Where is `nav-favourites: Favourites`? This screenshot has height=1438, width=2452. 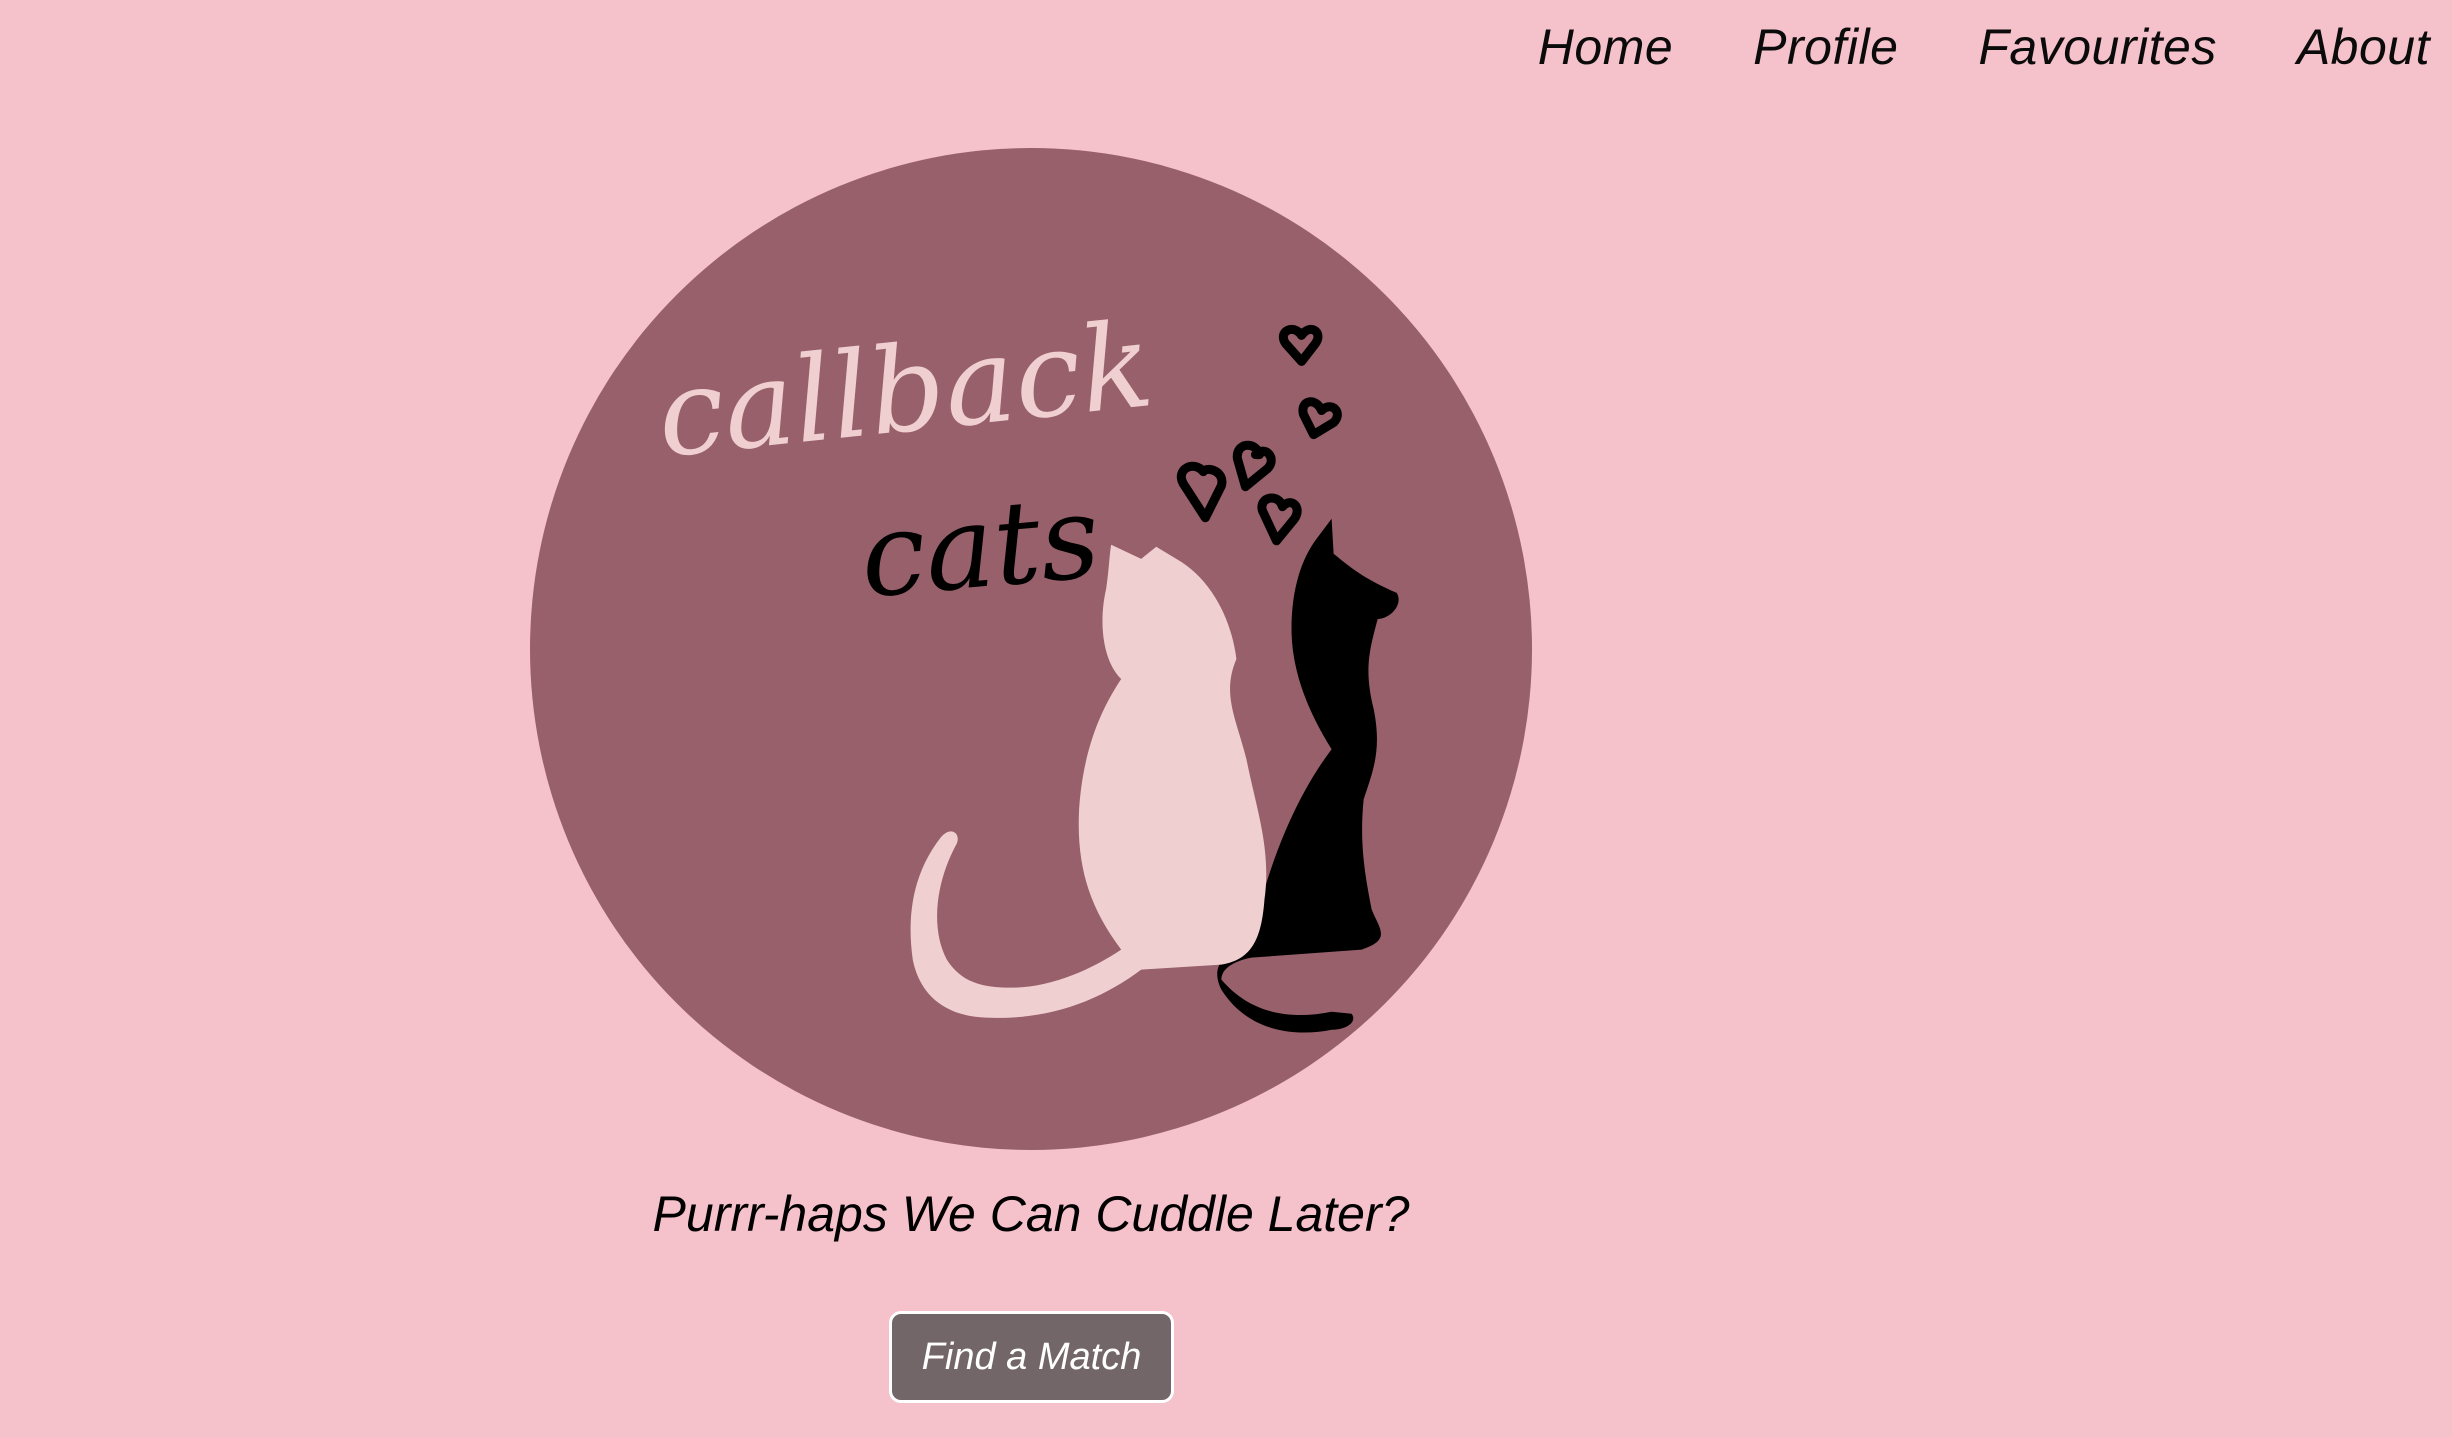
nav-favourites: Favourites is located at coordinates (2097, 47).